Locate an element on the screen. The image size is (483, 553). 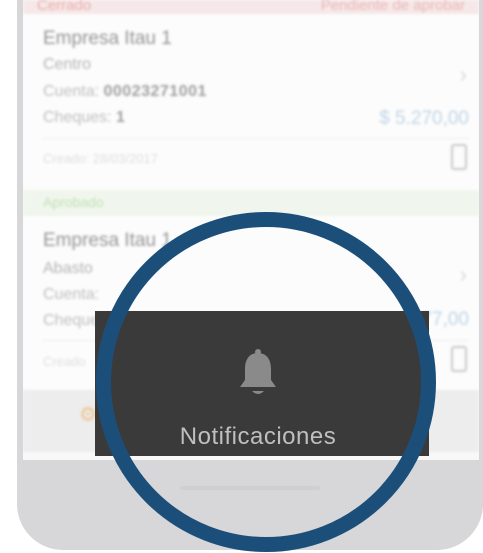
status-strip: Cerrado Pendiente de aprobar is located at coordinates (251, 7).